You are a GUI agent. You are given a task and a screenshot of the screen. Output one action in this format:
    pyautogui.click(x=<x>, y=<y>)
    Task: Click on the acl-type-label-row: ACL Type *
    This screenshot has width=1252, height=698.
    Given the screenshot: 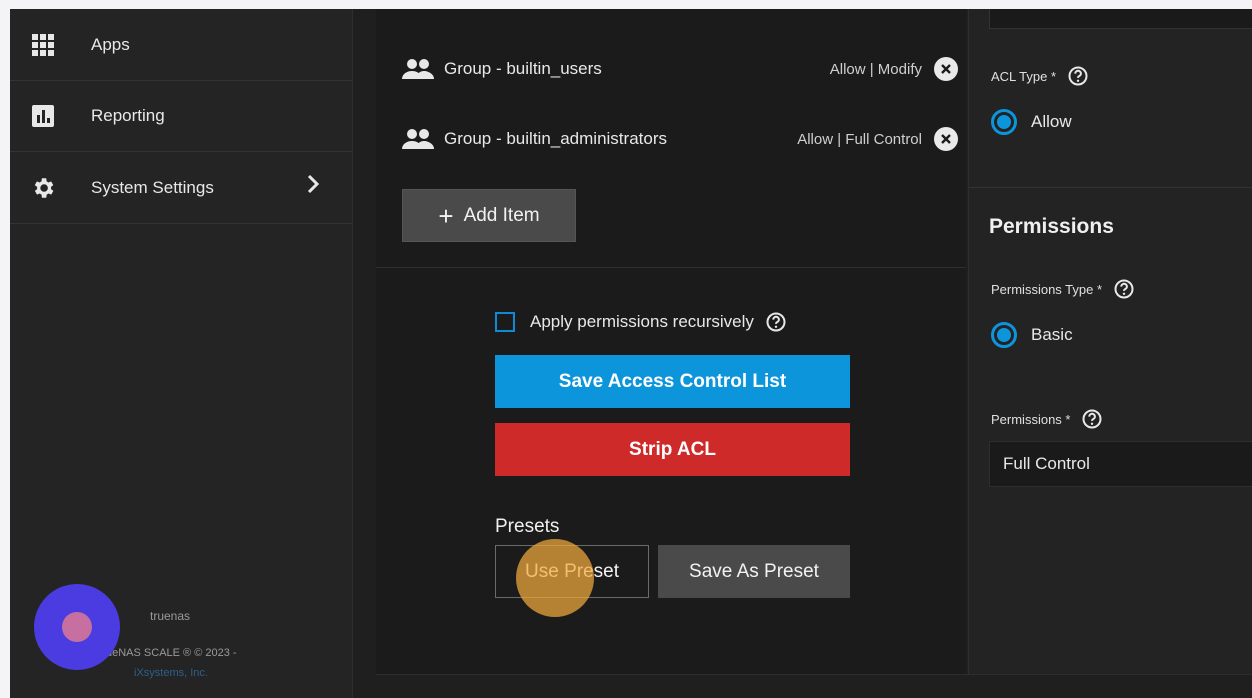 What is the action you would take?
    pyautogui.click(x=1039, y=76)
    